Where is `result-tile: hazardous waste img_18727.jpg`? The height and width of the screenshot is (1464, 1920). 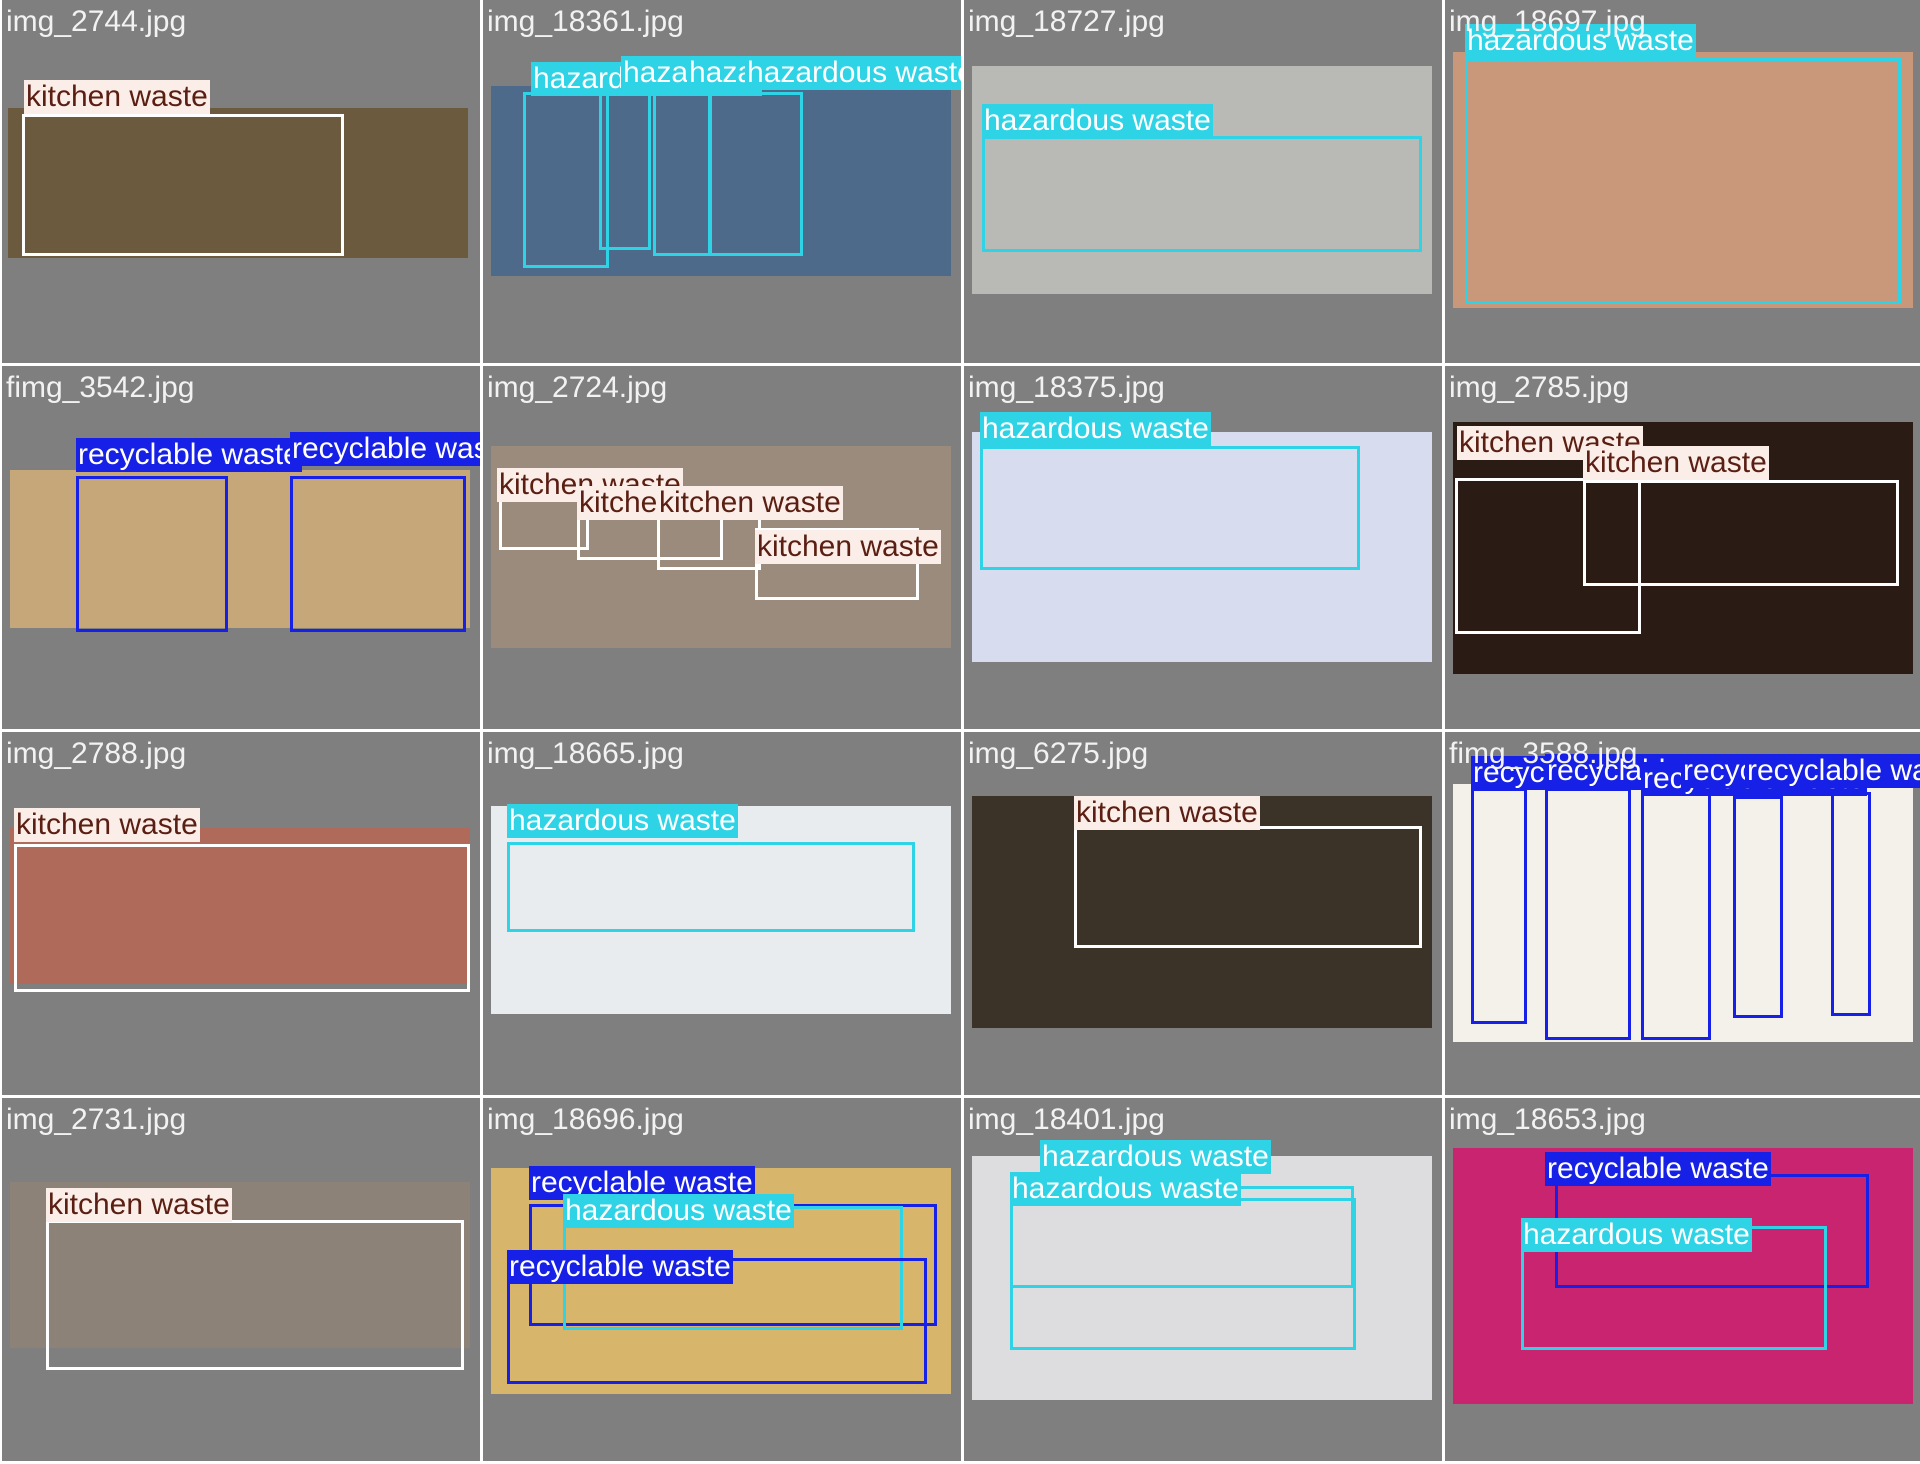
result-tile: hazardous waste img_18727.jpg is located at coordinates (1203, 181).